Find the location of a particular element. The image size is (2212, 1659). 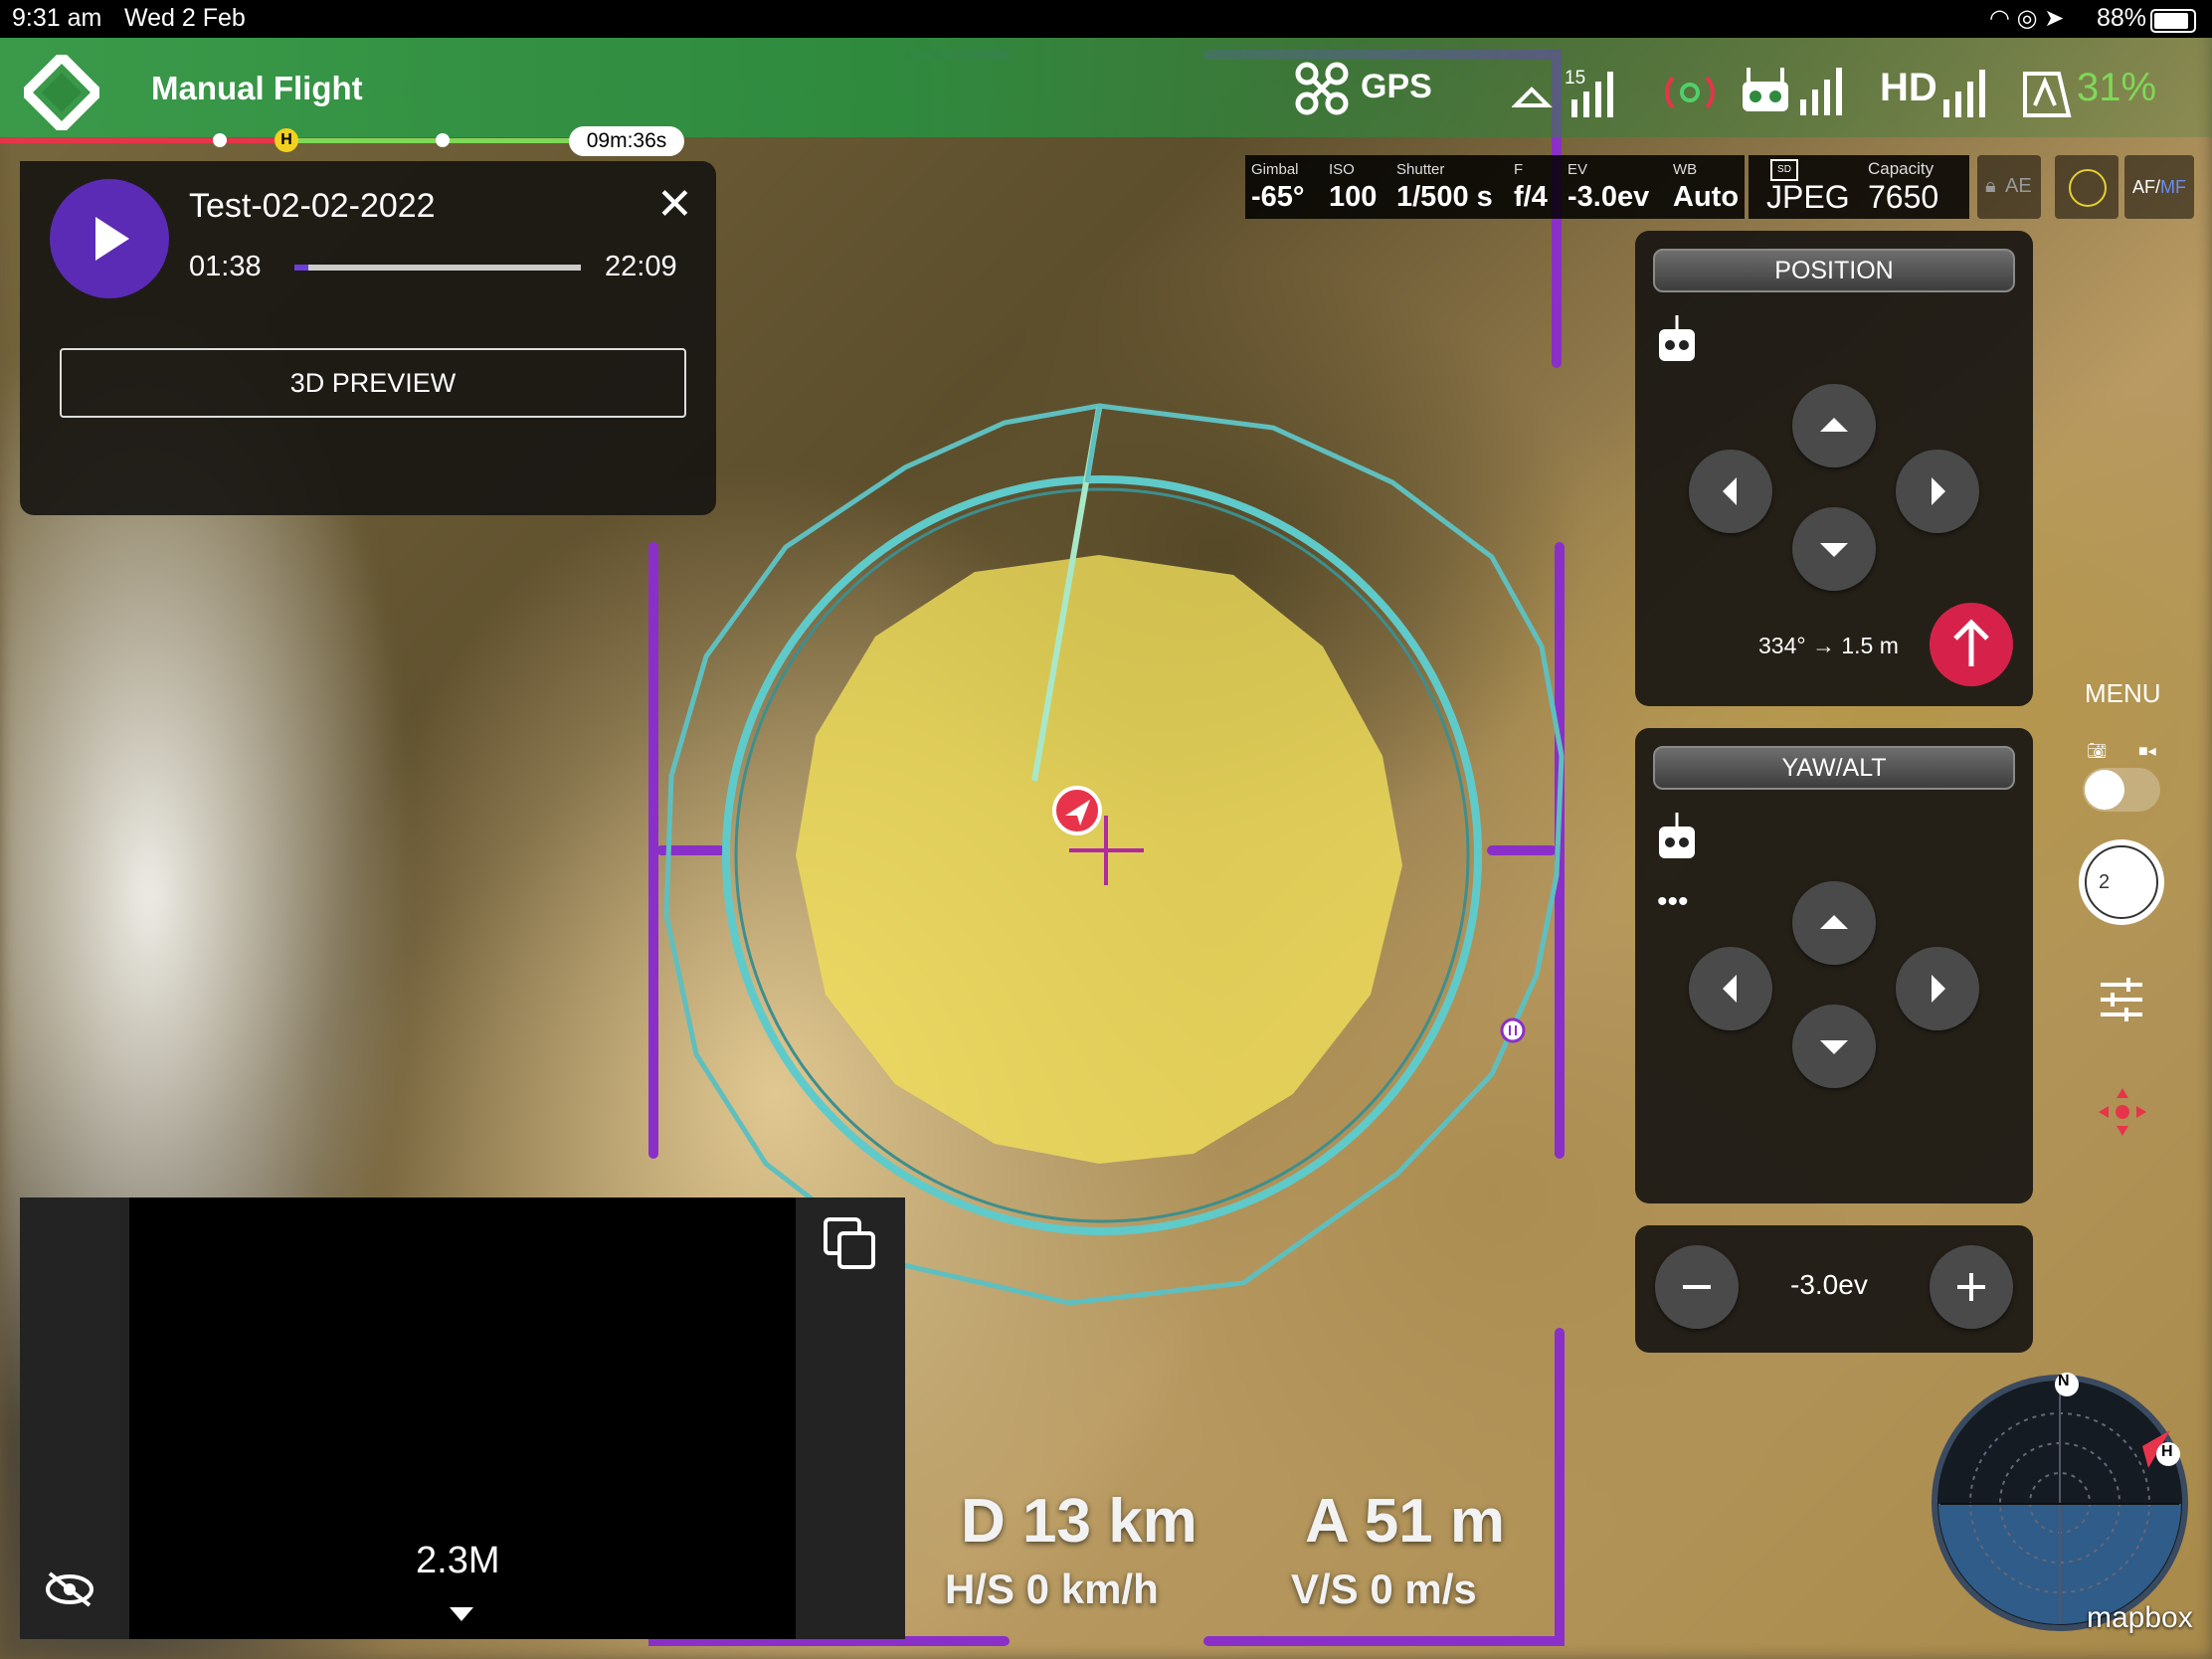

geofence-yellow-area is located at coordinates (1099, 859).